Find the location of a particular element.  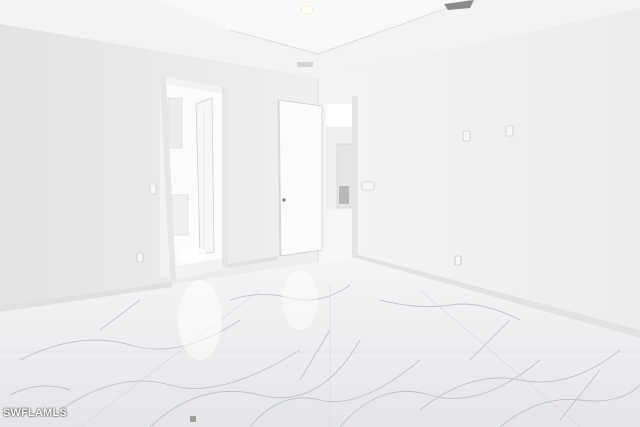

door-knob is located at coordinates (284, 200).